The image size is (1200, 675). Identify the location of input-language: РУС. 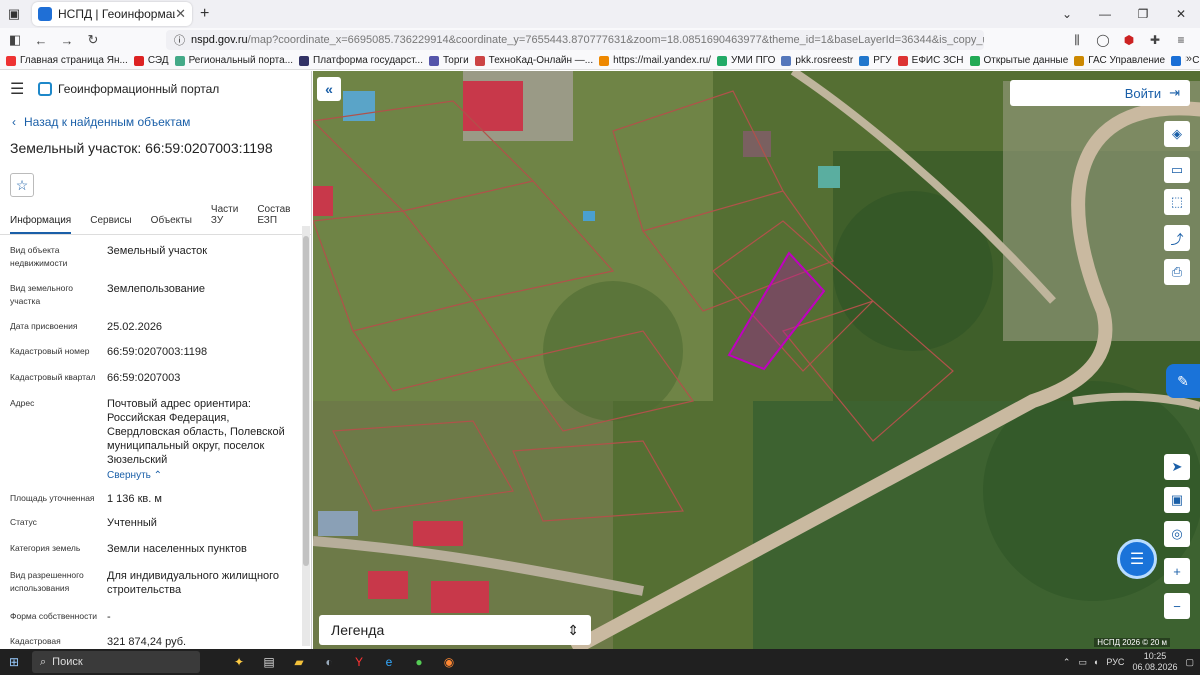
(1115, 662).